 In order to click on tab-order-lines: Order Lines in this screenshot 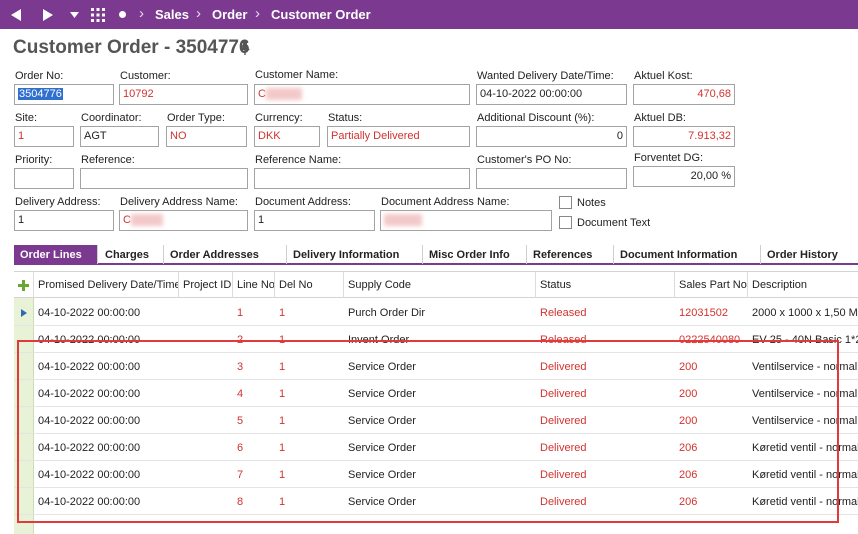, I will do `click(56, 254)`.